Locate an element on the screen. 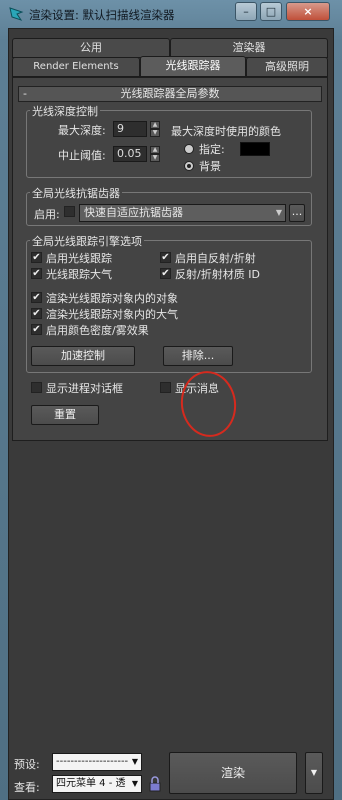  max-depth-spinner: ▲ ▼ is located at coordinates (155, 129).